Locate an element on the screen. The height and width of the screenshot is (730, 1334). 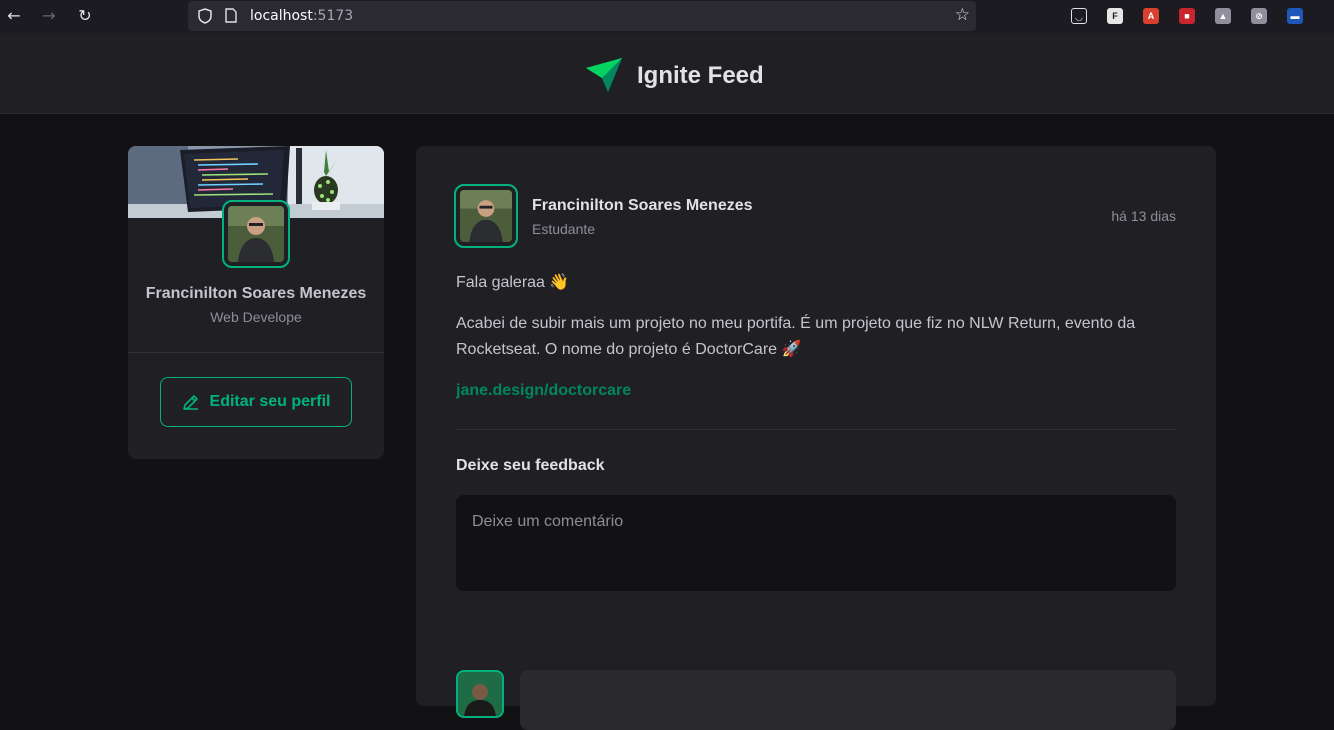
edit-profile-button: Editar seu perfil is located at coordinates (256, 402).